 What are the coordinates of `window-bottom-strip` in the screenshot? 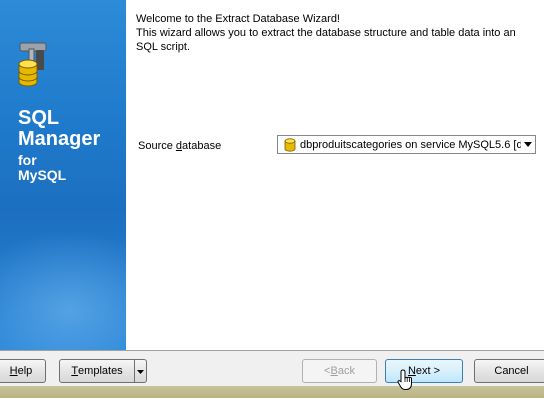 It's located at (272, 392).